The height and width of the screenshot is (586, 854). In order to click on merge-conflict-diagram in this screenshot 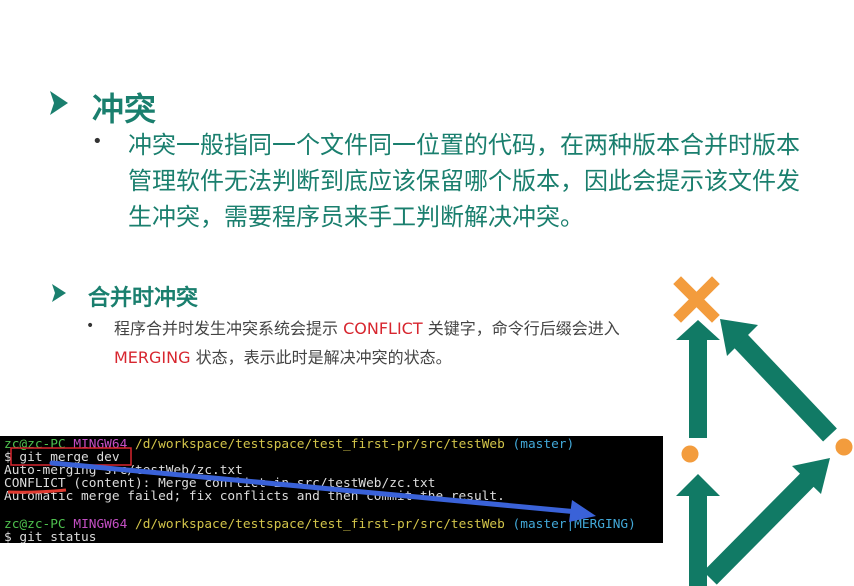, I will do `click(763, 431)`.